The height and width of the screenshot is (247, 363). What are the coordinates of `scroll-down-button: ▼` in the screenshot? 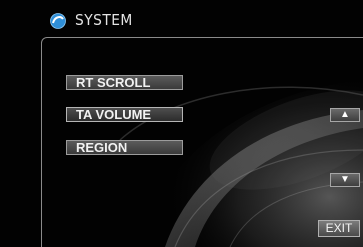 It's located at (345, 180).